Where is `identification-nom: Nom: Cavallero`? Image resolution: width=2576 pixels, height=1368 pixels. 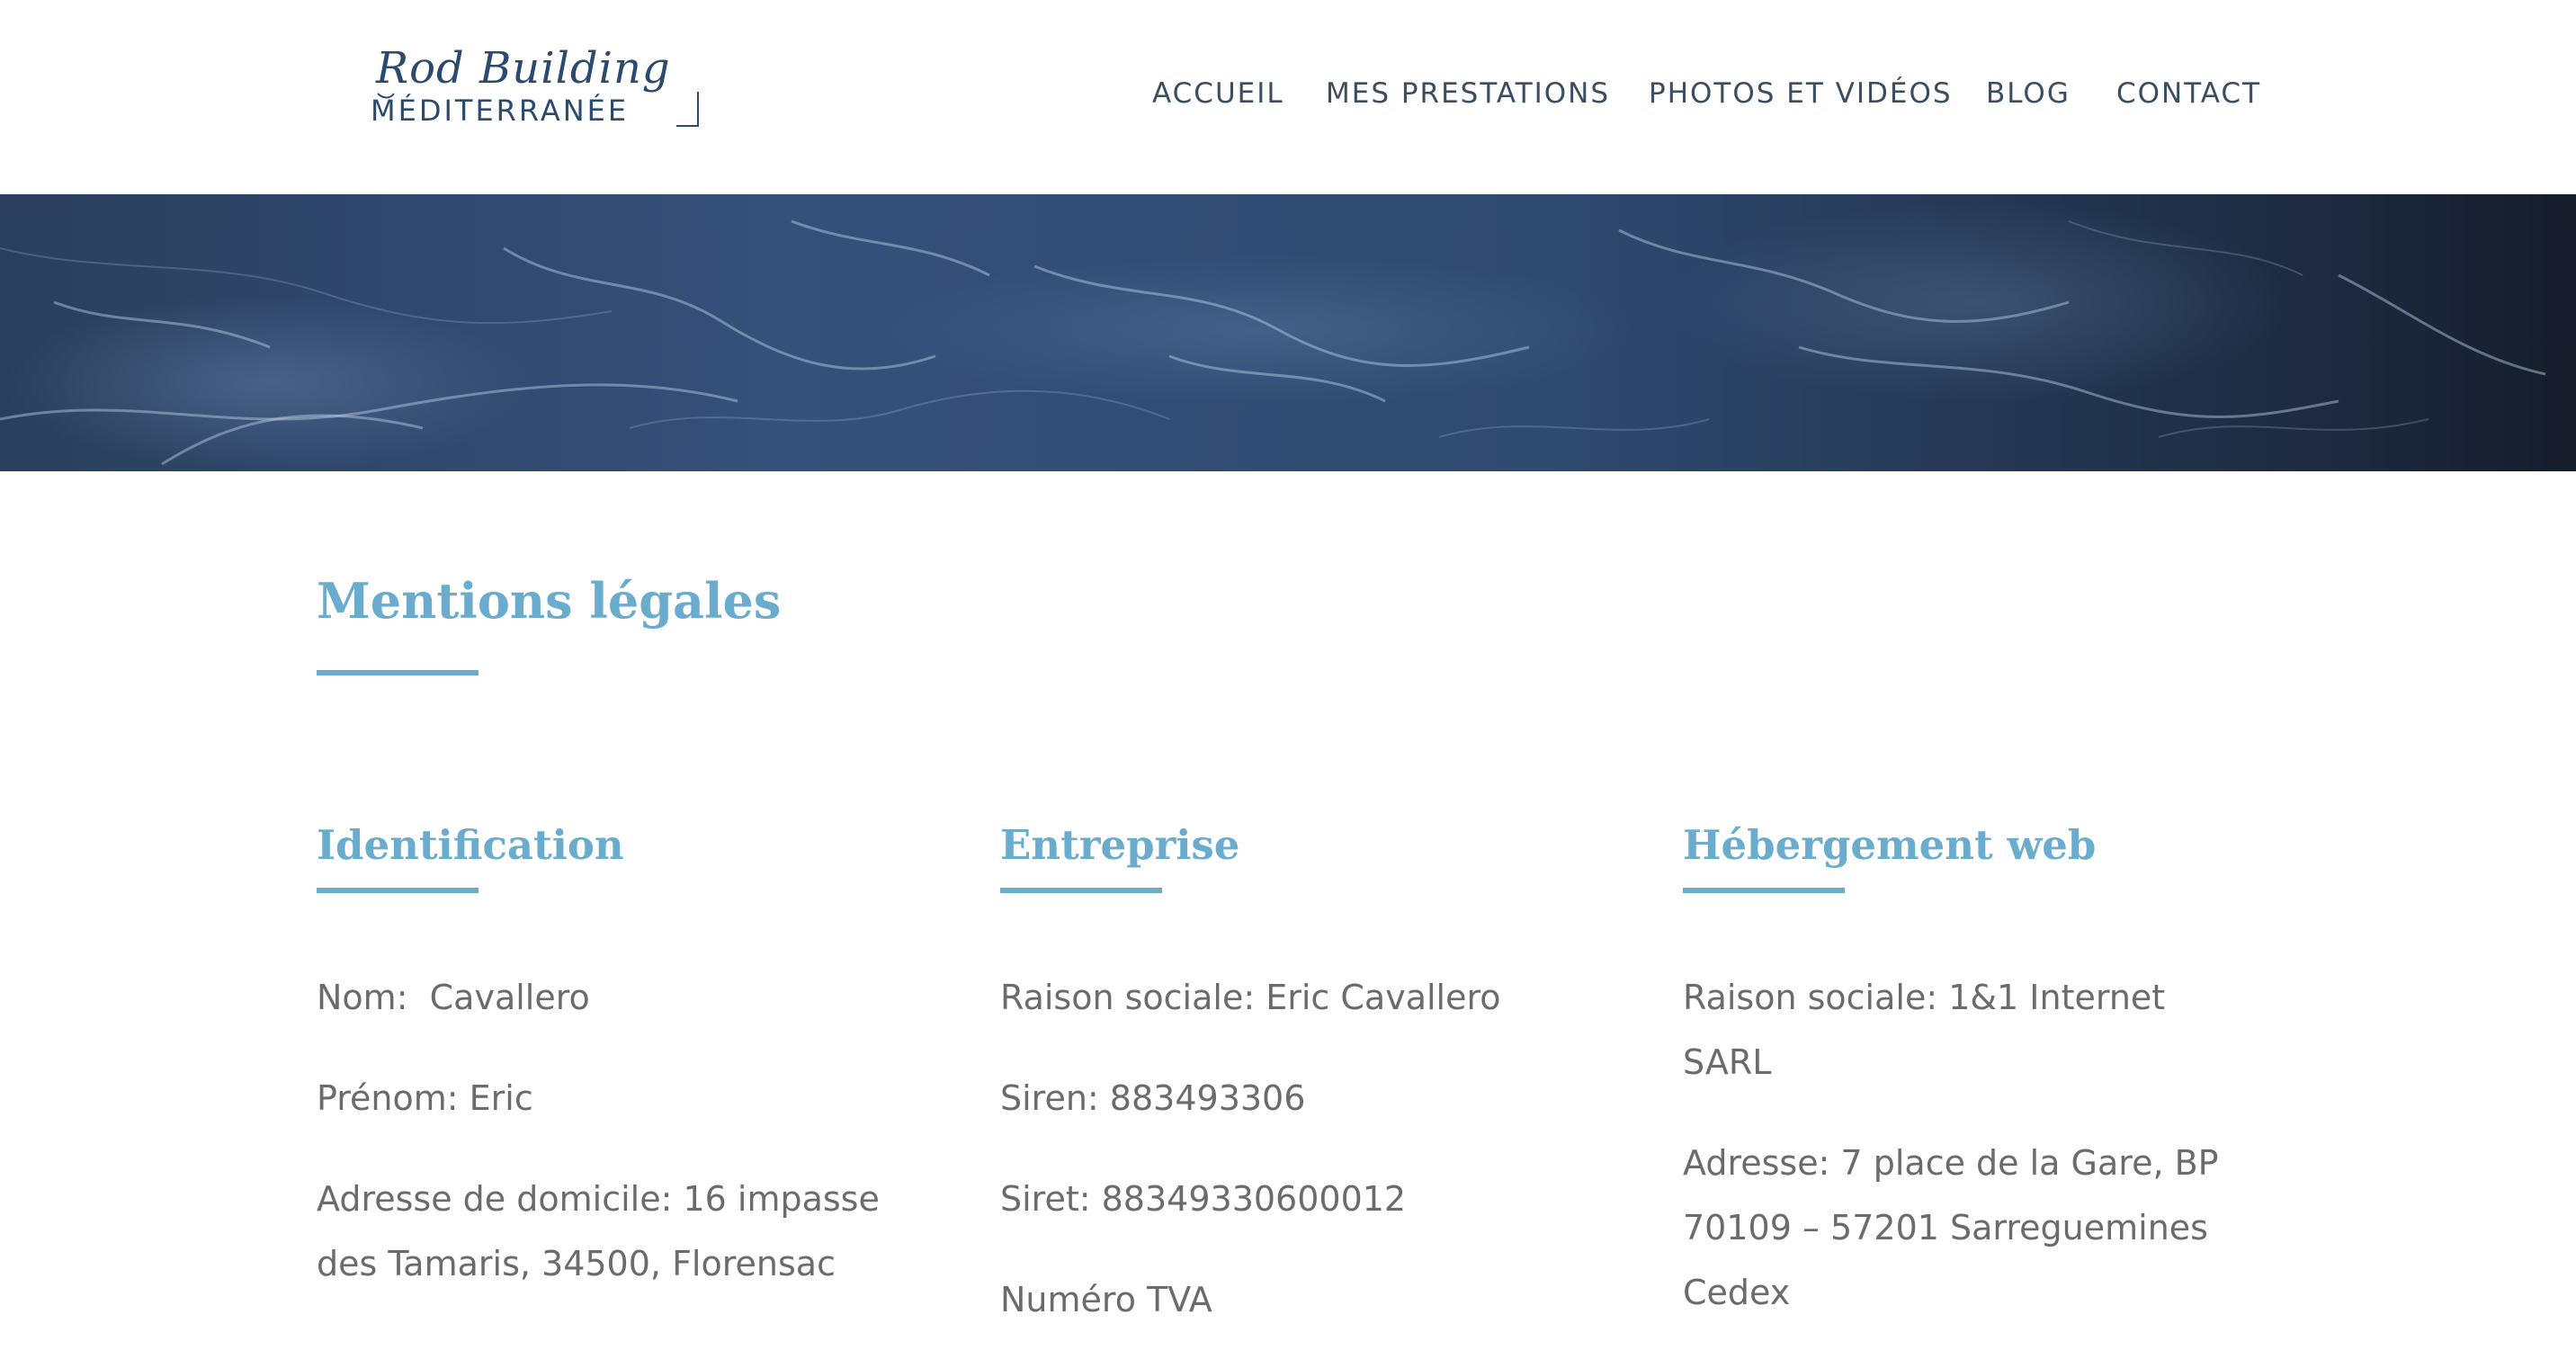 identification-nom: Nom: Cavallero is located at coordinates (453, 997).